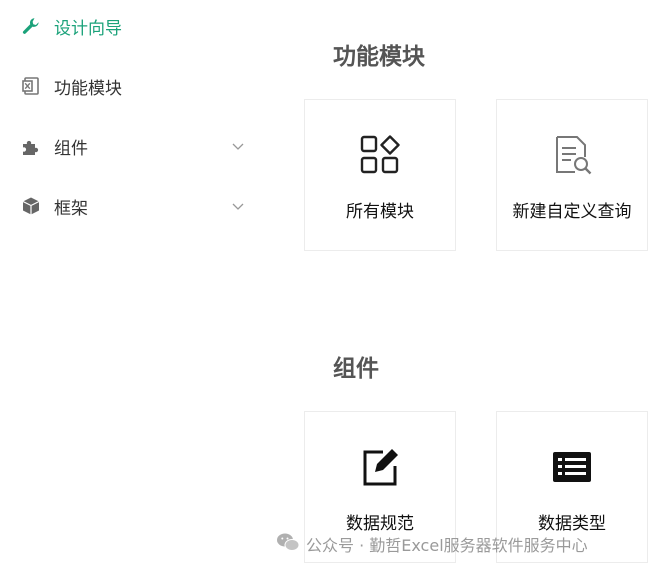 The image size is (658, 571). What do you see at coordinates (380, 155) in the screenshot?
I see `apps-grid-icon` at bounding box center [380, 155].